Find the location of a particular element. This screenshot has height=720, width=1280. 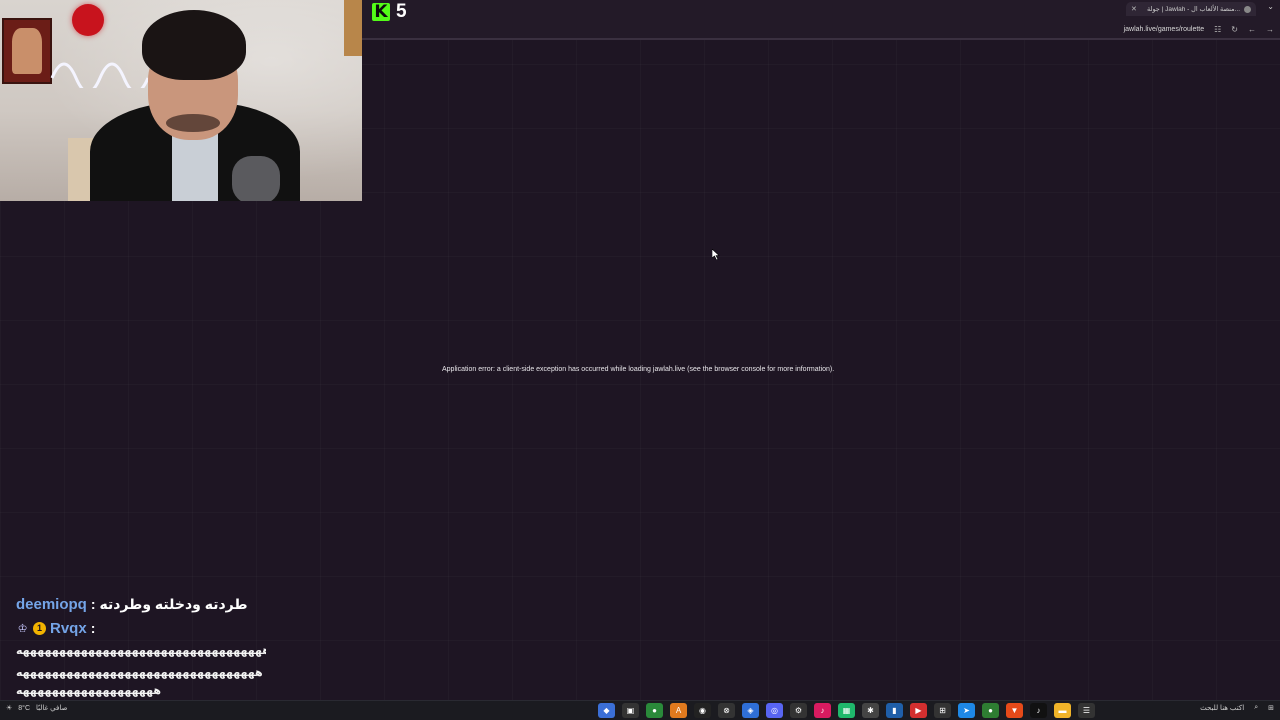

xbox-icon: ⊗ is located at coordinates (726, 710).